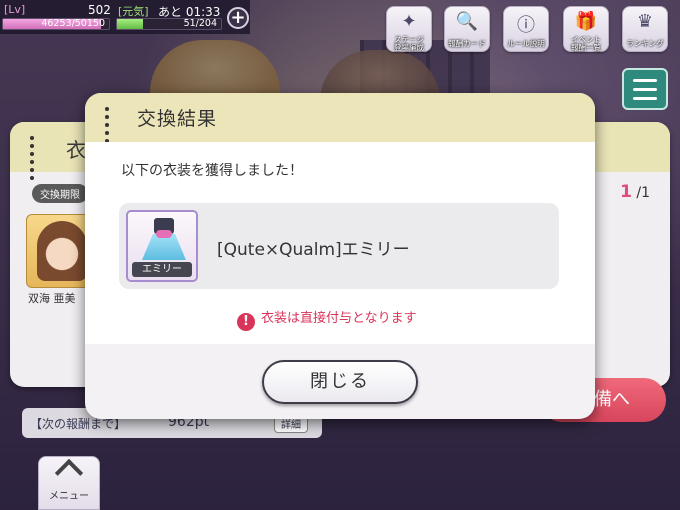 Image resolution: width=680 pixels, height=510 pixels. I want to click on dialog-message: 以下の衣装を獲得しました！, so click(212, 171).